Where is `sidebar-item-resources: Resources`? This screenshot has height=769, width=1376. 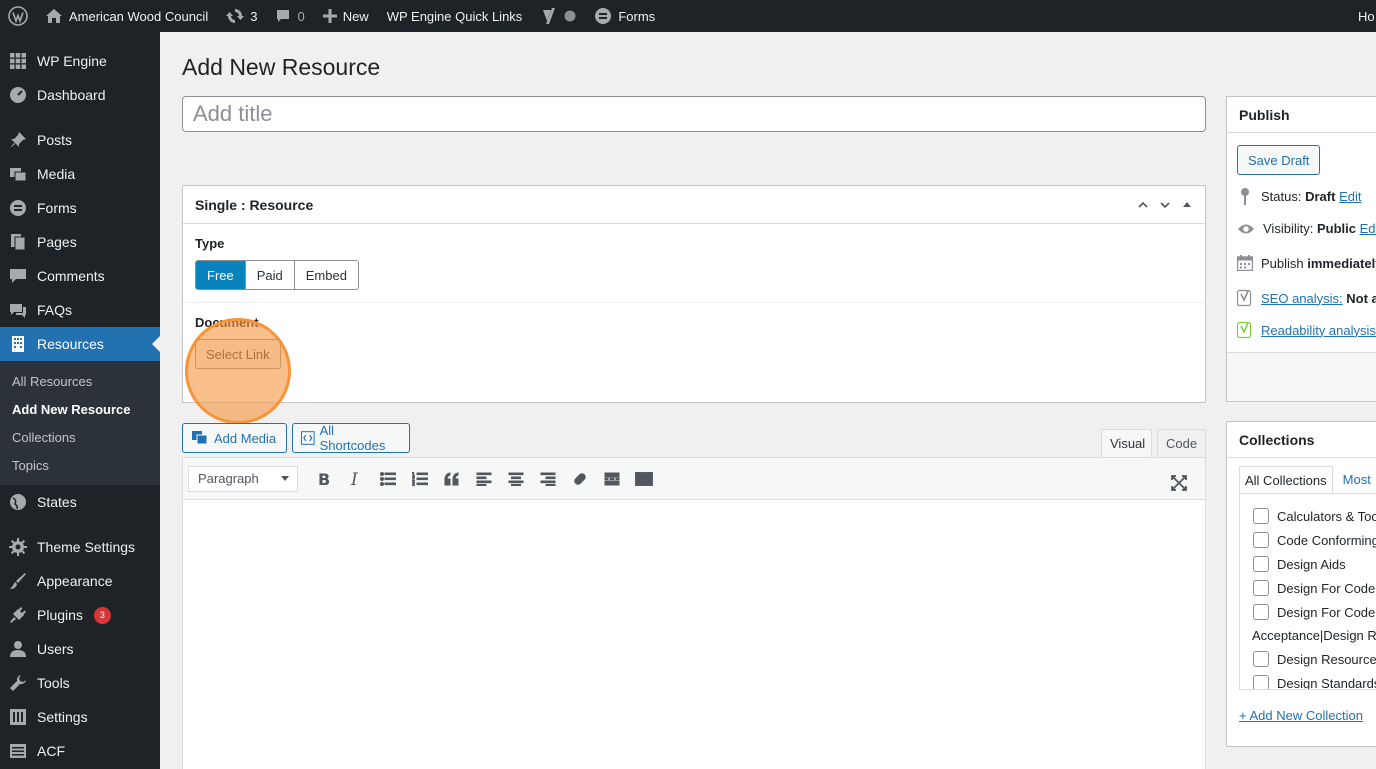 sidebar-item-resources: Resources is located at coordinates (80, 344).